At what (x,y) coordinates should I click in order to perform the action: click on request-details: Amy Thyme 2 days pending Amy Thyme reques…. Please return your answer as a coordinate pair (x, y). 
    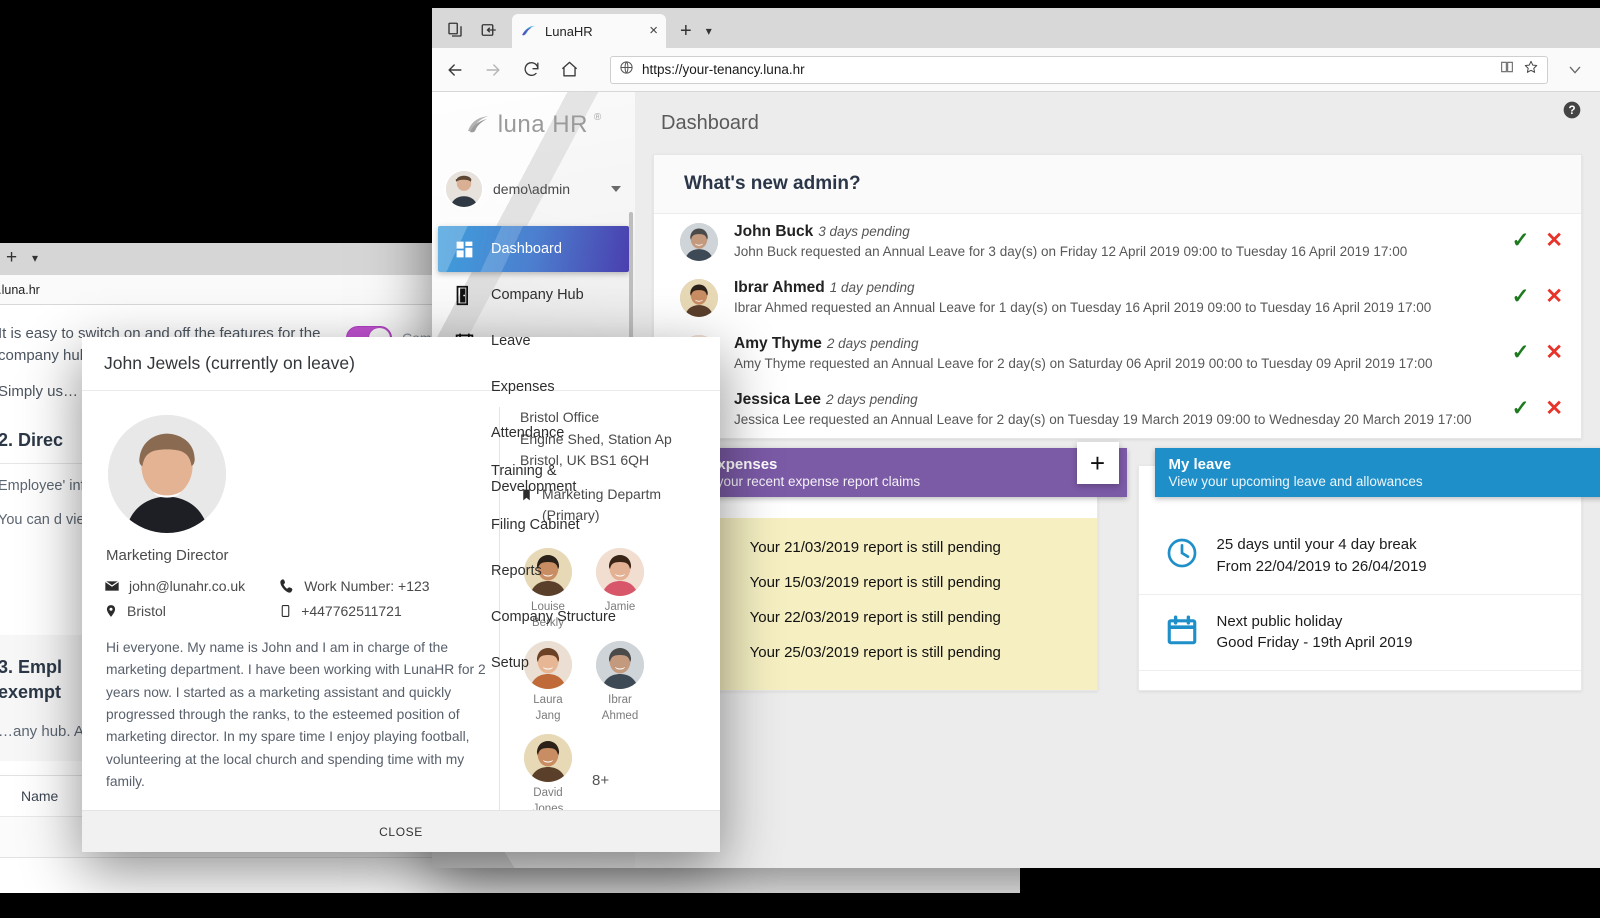
    Looking at the image, I should click on (1115, 353).